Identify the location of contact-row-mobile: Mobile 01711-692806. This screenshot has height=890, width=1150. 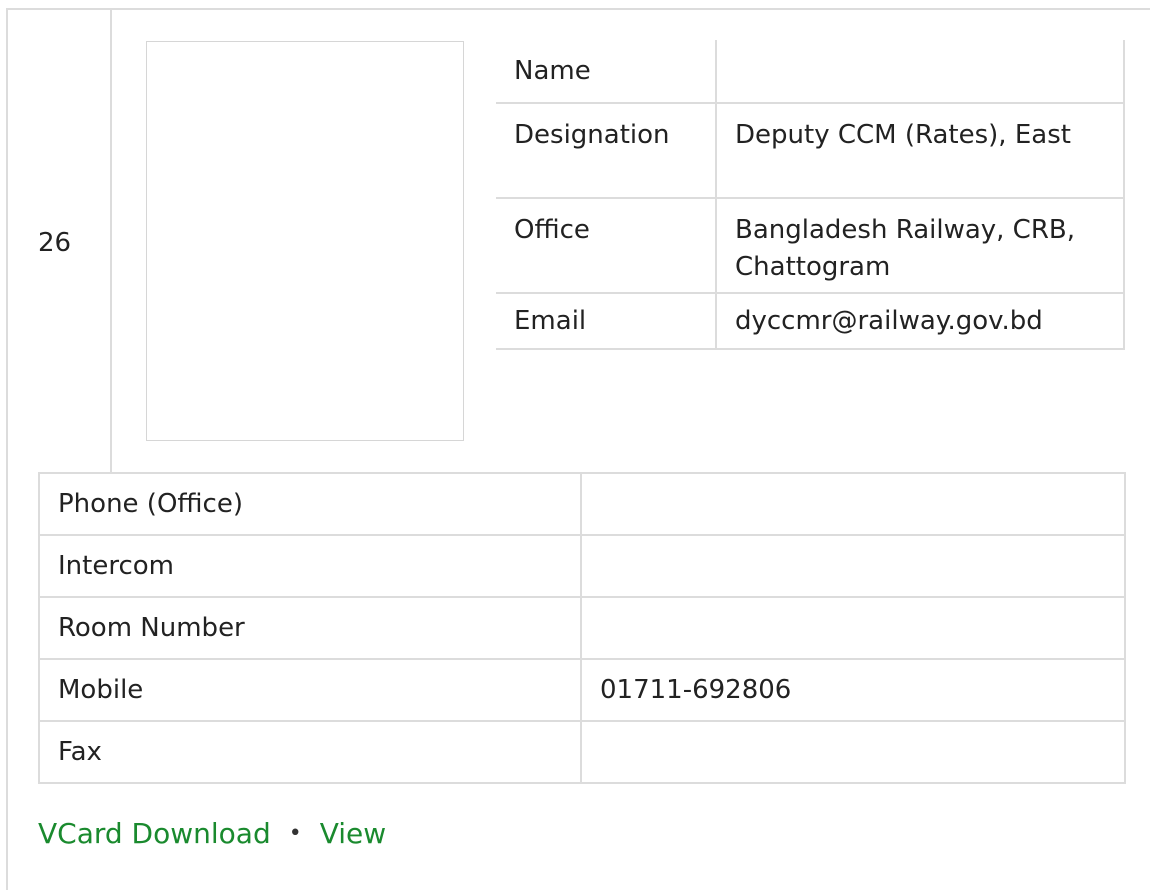
(582, 690).